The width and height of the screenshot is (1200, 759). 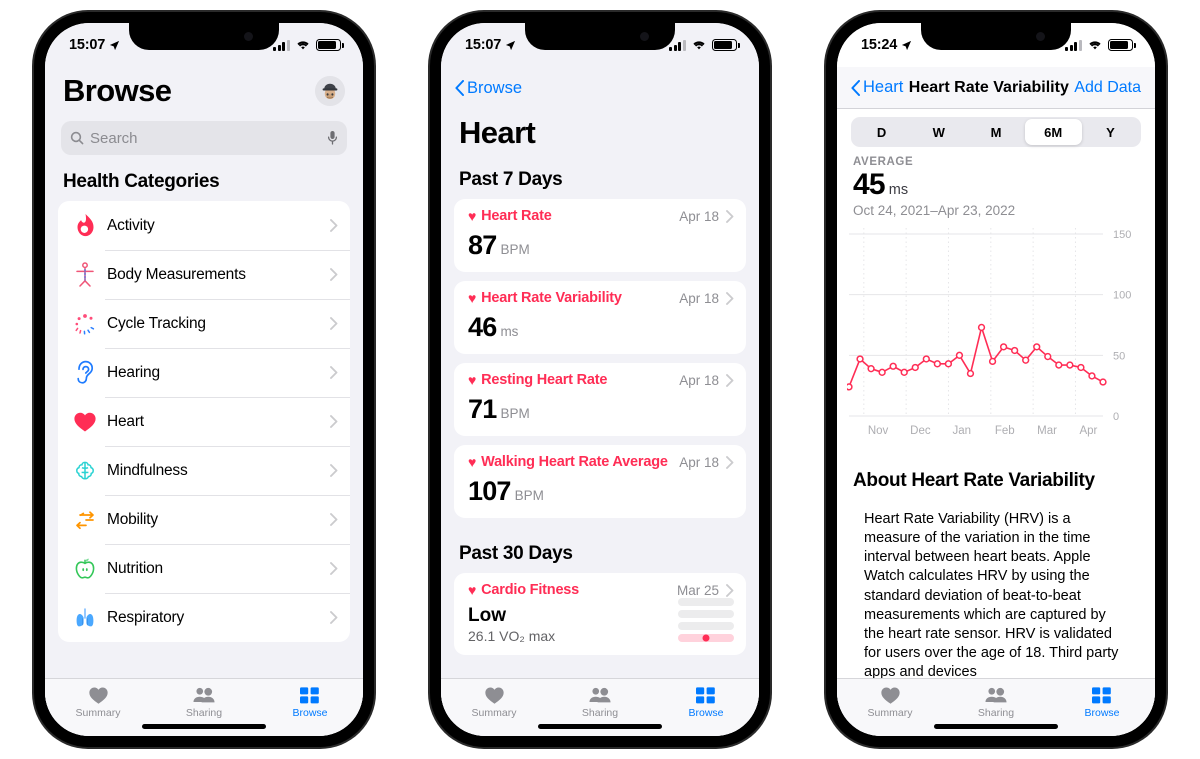 I want to click on metric-card-cardio-fitness: ♥ Cardio Fitness Mar 25 Low 26.1 VO₂ max, so click(x=600, y=614).